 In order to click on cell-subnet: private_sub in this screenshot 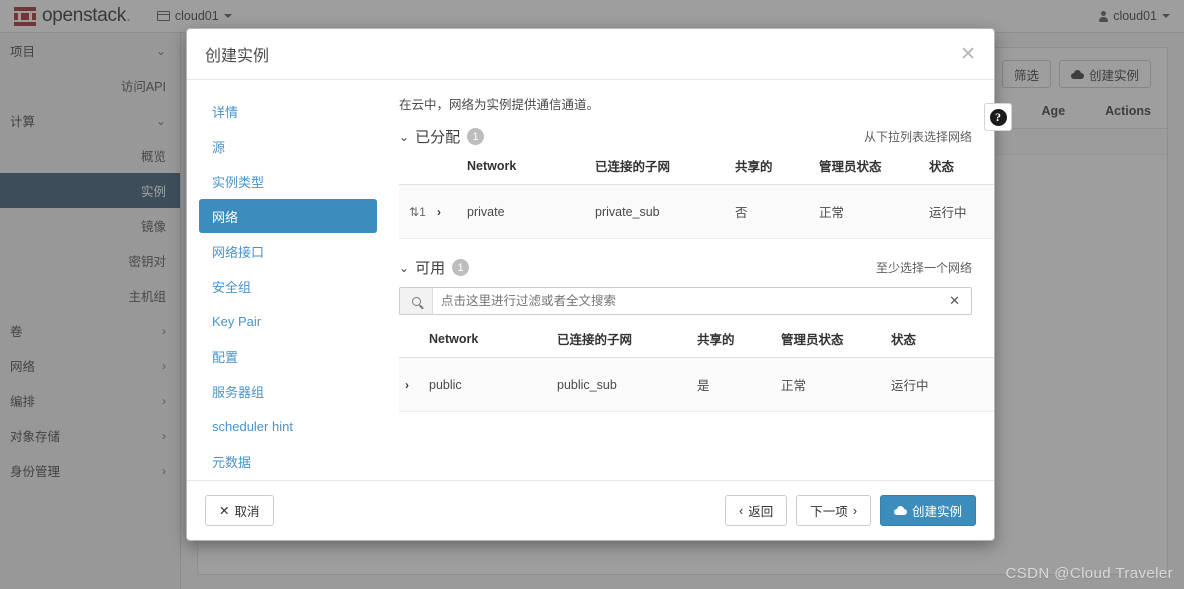, I will do `click(665, 211)`.